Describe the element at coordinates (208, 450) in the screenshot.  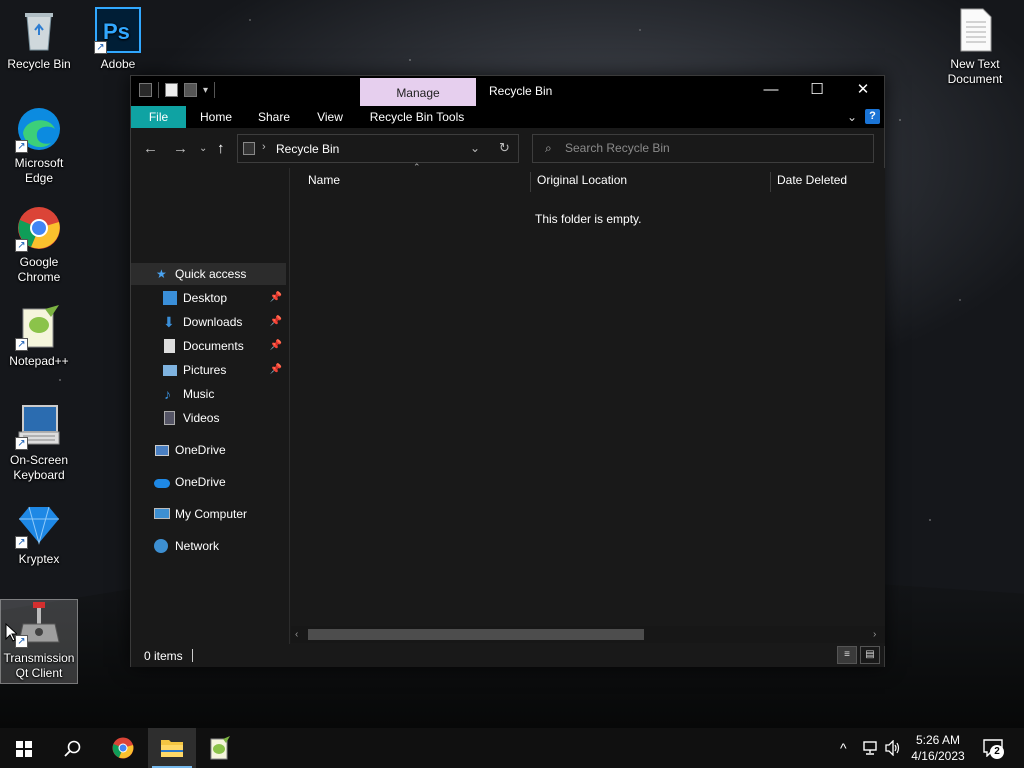
I see `nav-onedrive-1: OneDrive` at that location.